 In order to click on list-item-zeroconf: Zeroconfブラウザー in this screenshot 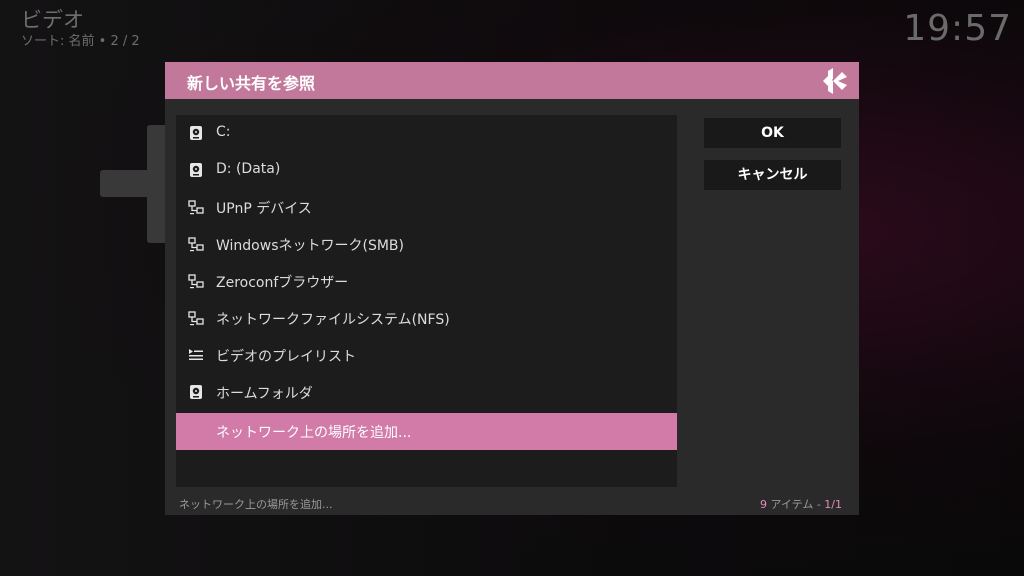, I will do `click(426, 281)`.